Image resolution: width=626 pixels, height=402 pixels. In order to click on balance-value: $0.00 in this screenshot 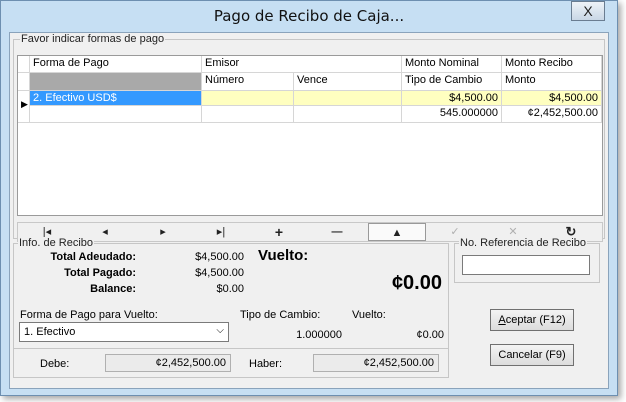, I will do `click(230, 289)`.